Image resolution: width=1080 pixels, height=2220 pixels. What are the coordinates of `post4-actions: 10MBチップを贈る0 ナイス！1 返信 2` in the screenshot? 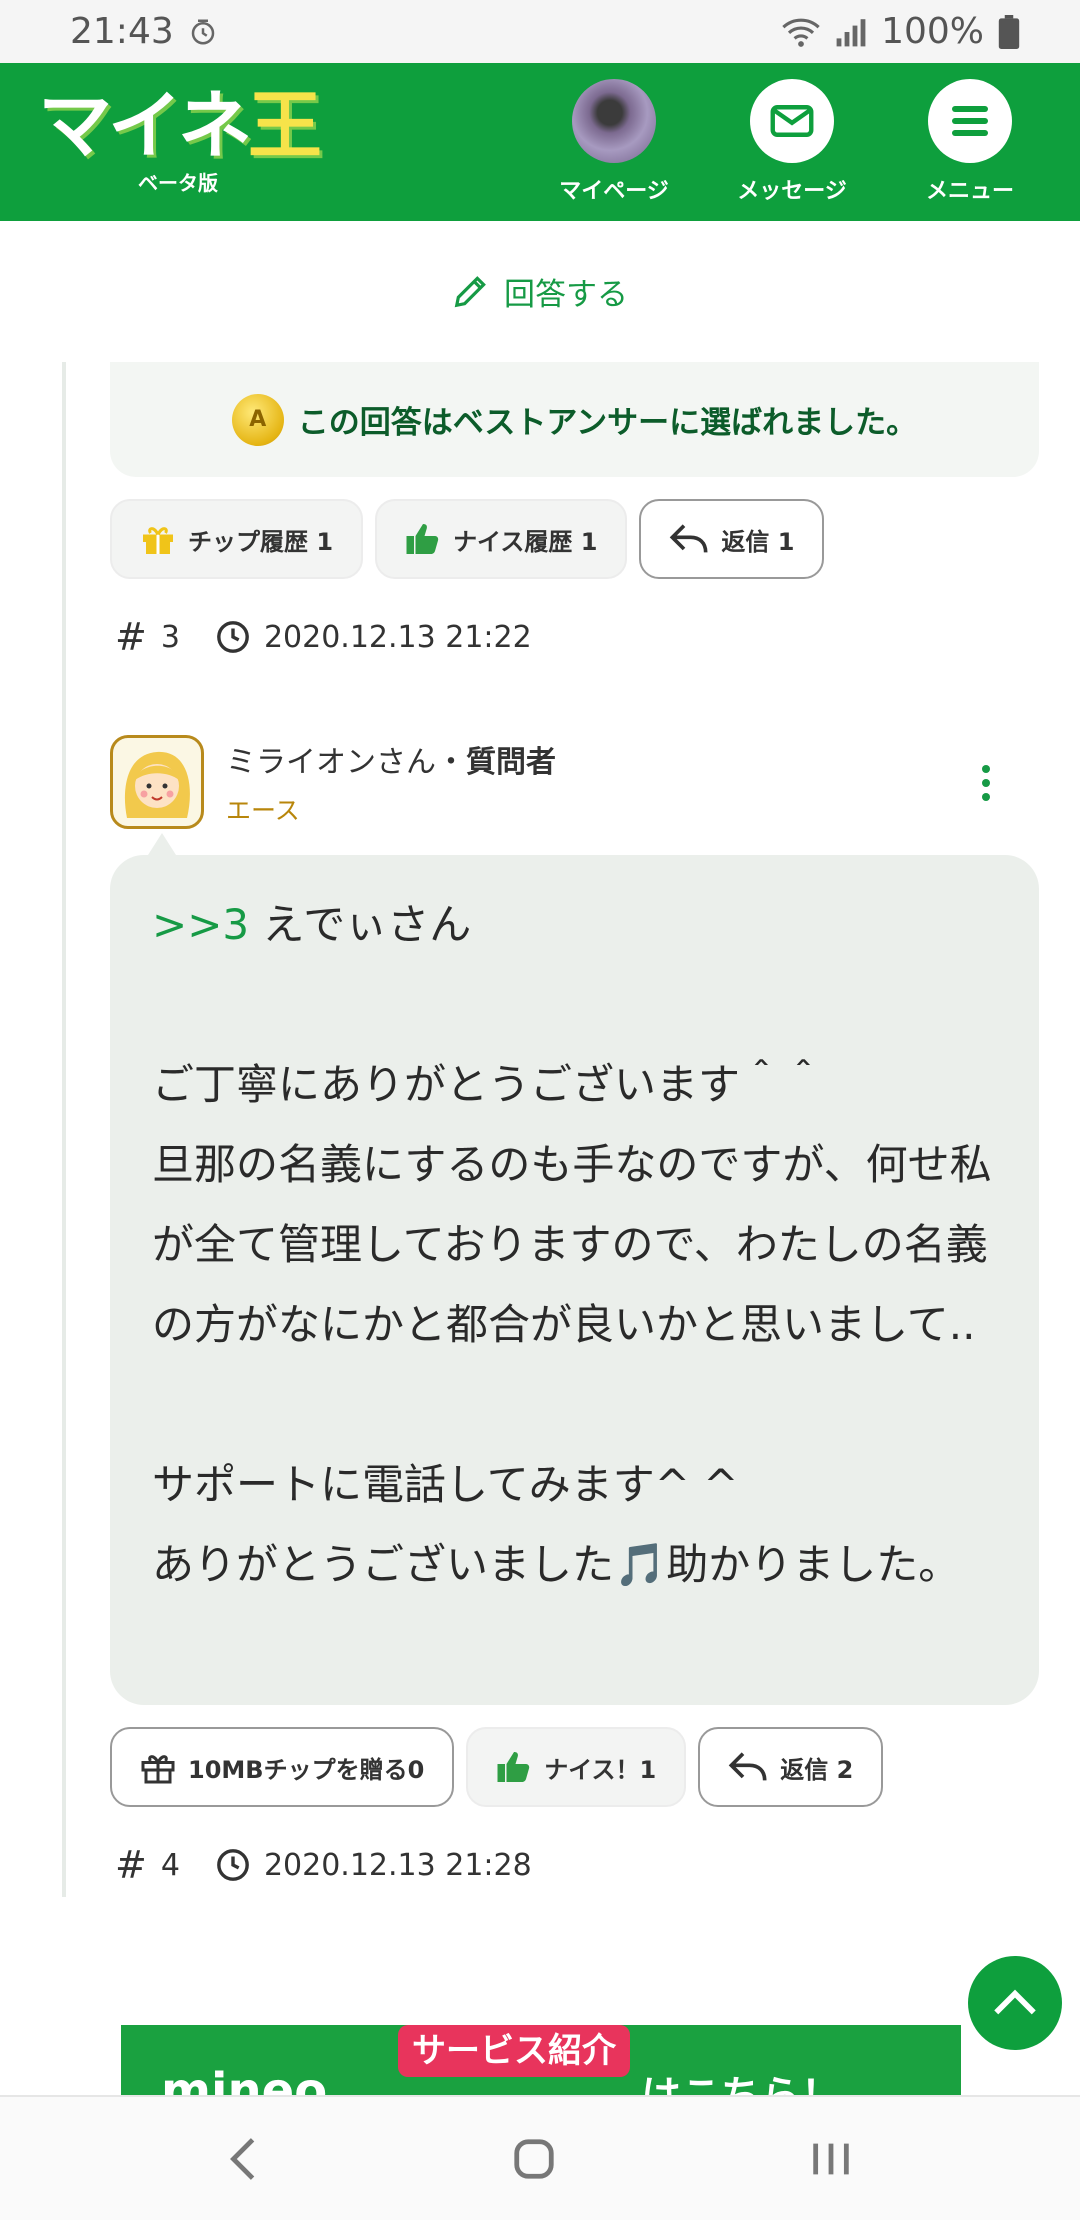 It's located at (497, 1767).